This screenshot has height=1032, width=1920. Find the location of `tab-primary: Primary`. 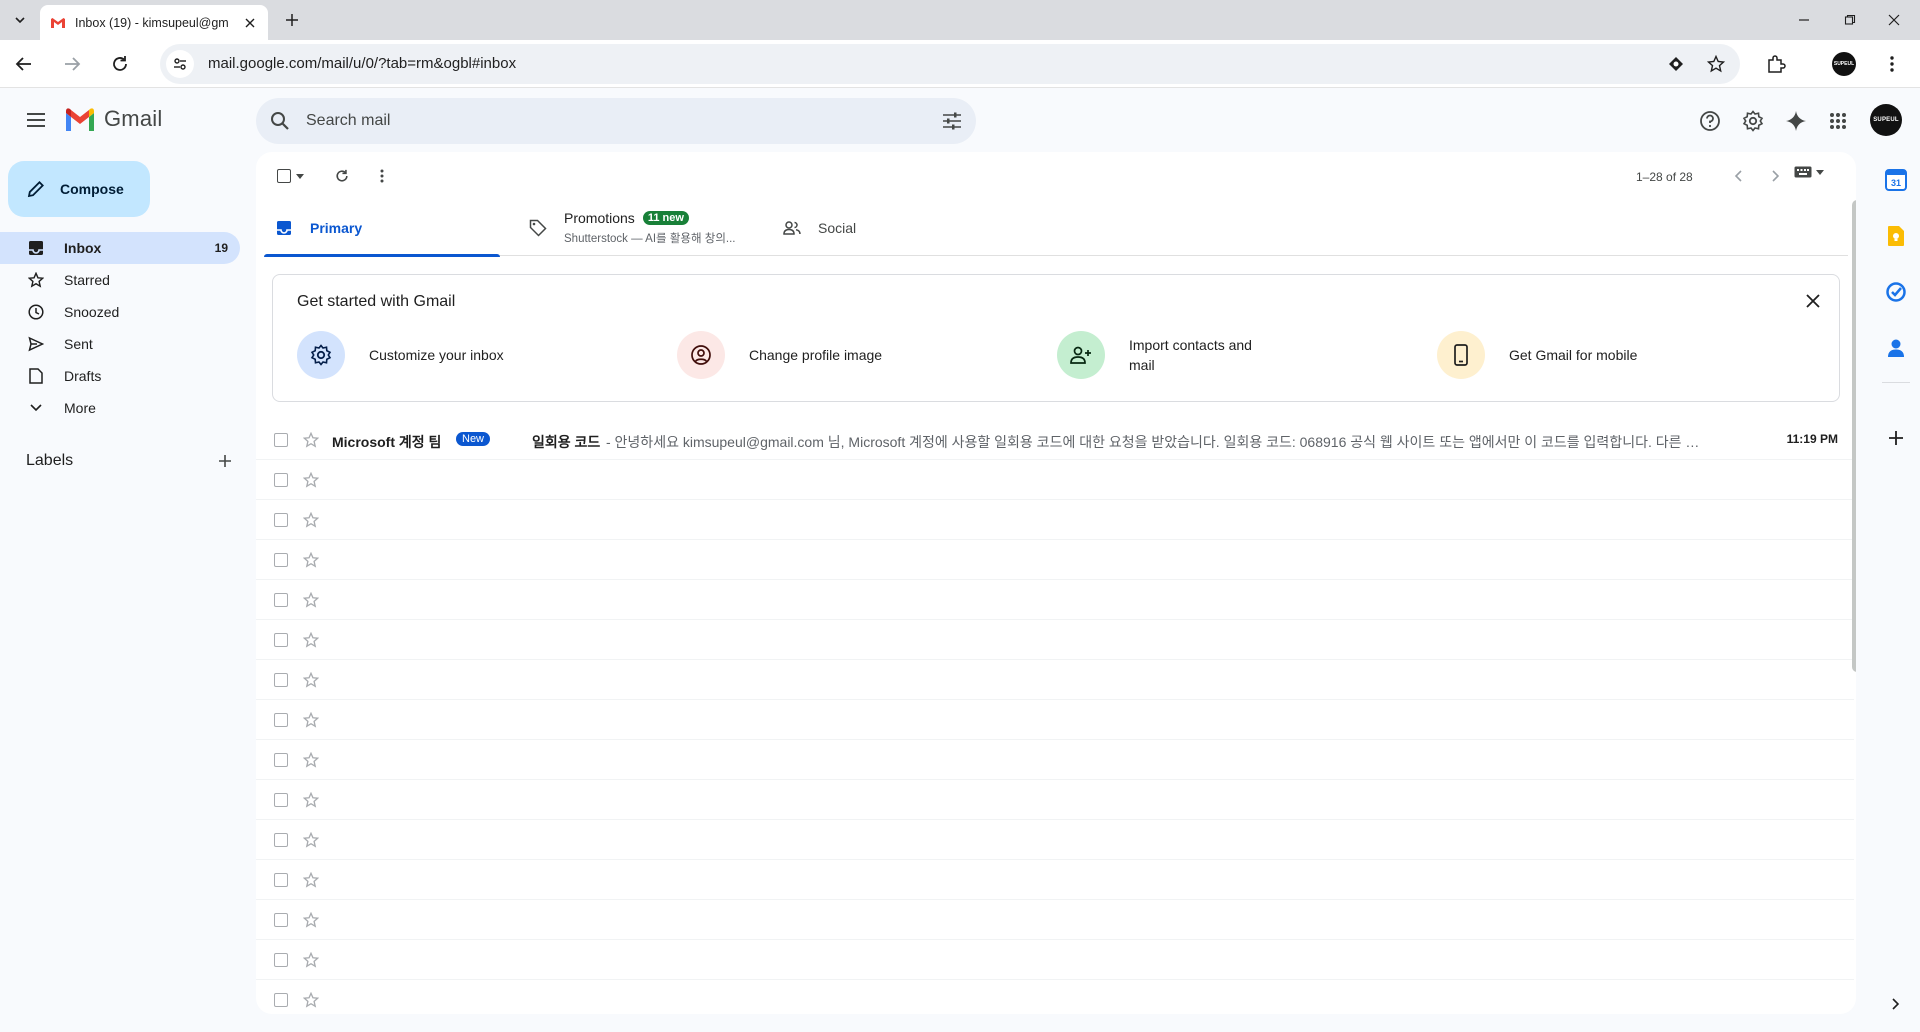

tab-primary: Primary is located at coordinates (382, 228).